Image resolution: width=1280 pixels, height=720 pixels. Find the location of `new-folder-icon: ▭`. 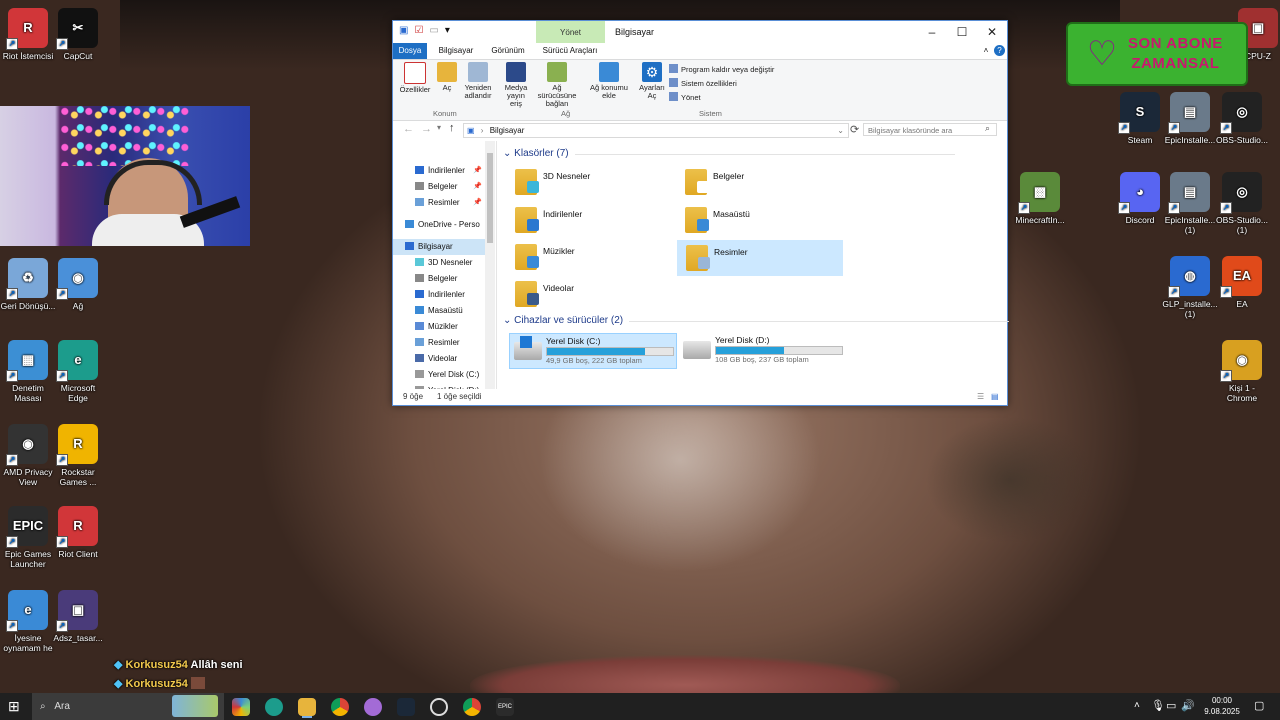

new-folder-icon: ▭ is located at coordinates (433, 30).